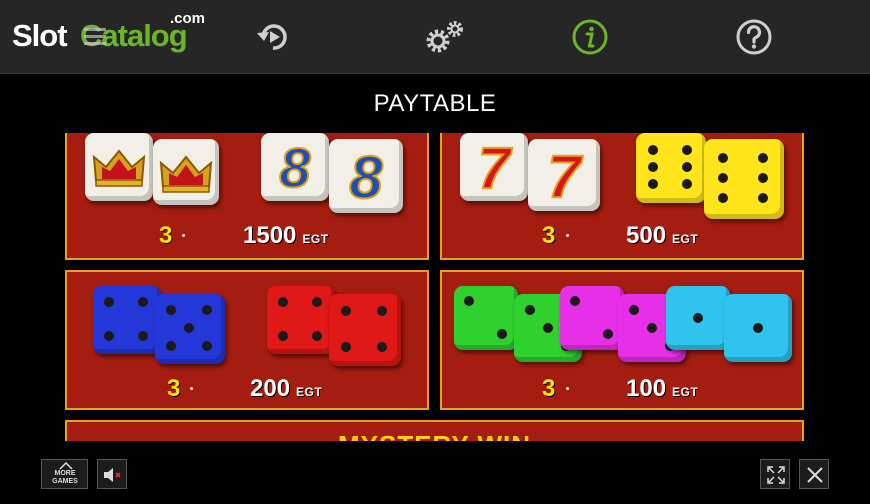 The height and width of the screenshot is (504, 870). I want to click on close-button, so click(814, 474).